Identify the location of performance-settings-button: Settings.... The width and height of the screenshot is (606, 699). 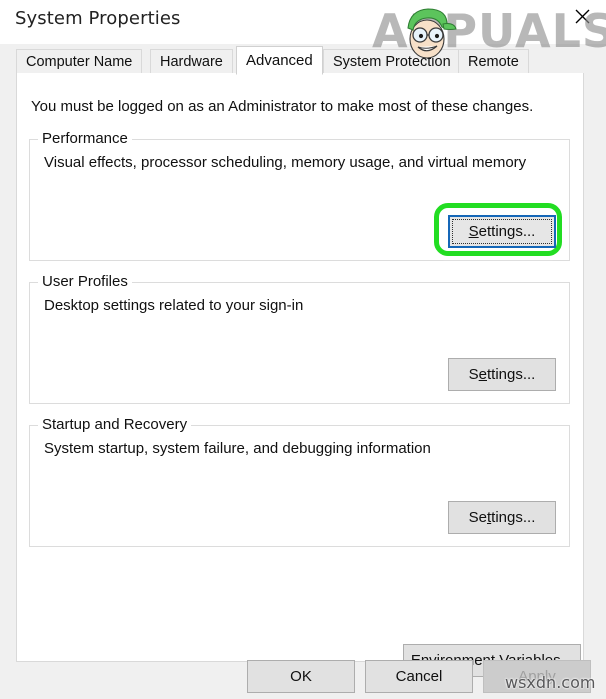
(502, 231).